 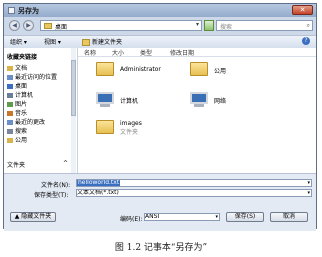 What do you see at coordinates (10, 131) in the screenshot?
I see `searches-icon` at bounding box center [10, 131].